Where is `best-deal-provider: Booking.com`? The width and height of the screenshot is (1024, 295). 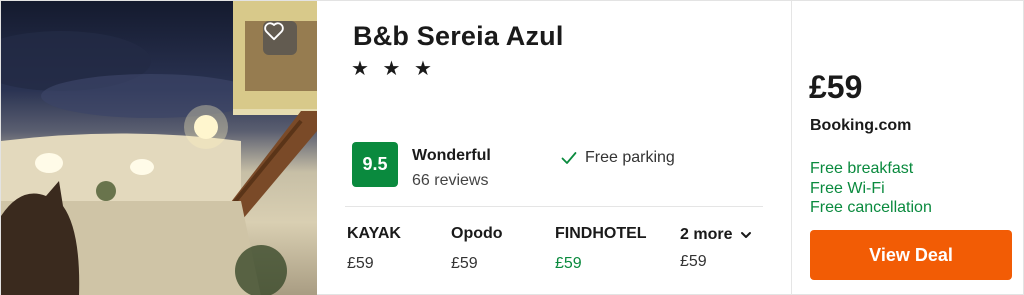 best-deal-provider: Booking.com is located at coordinates (861, 125).